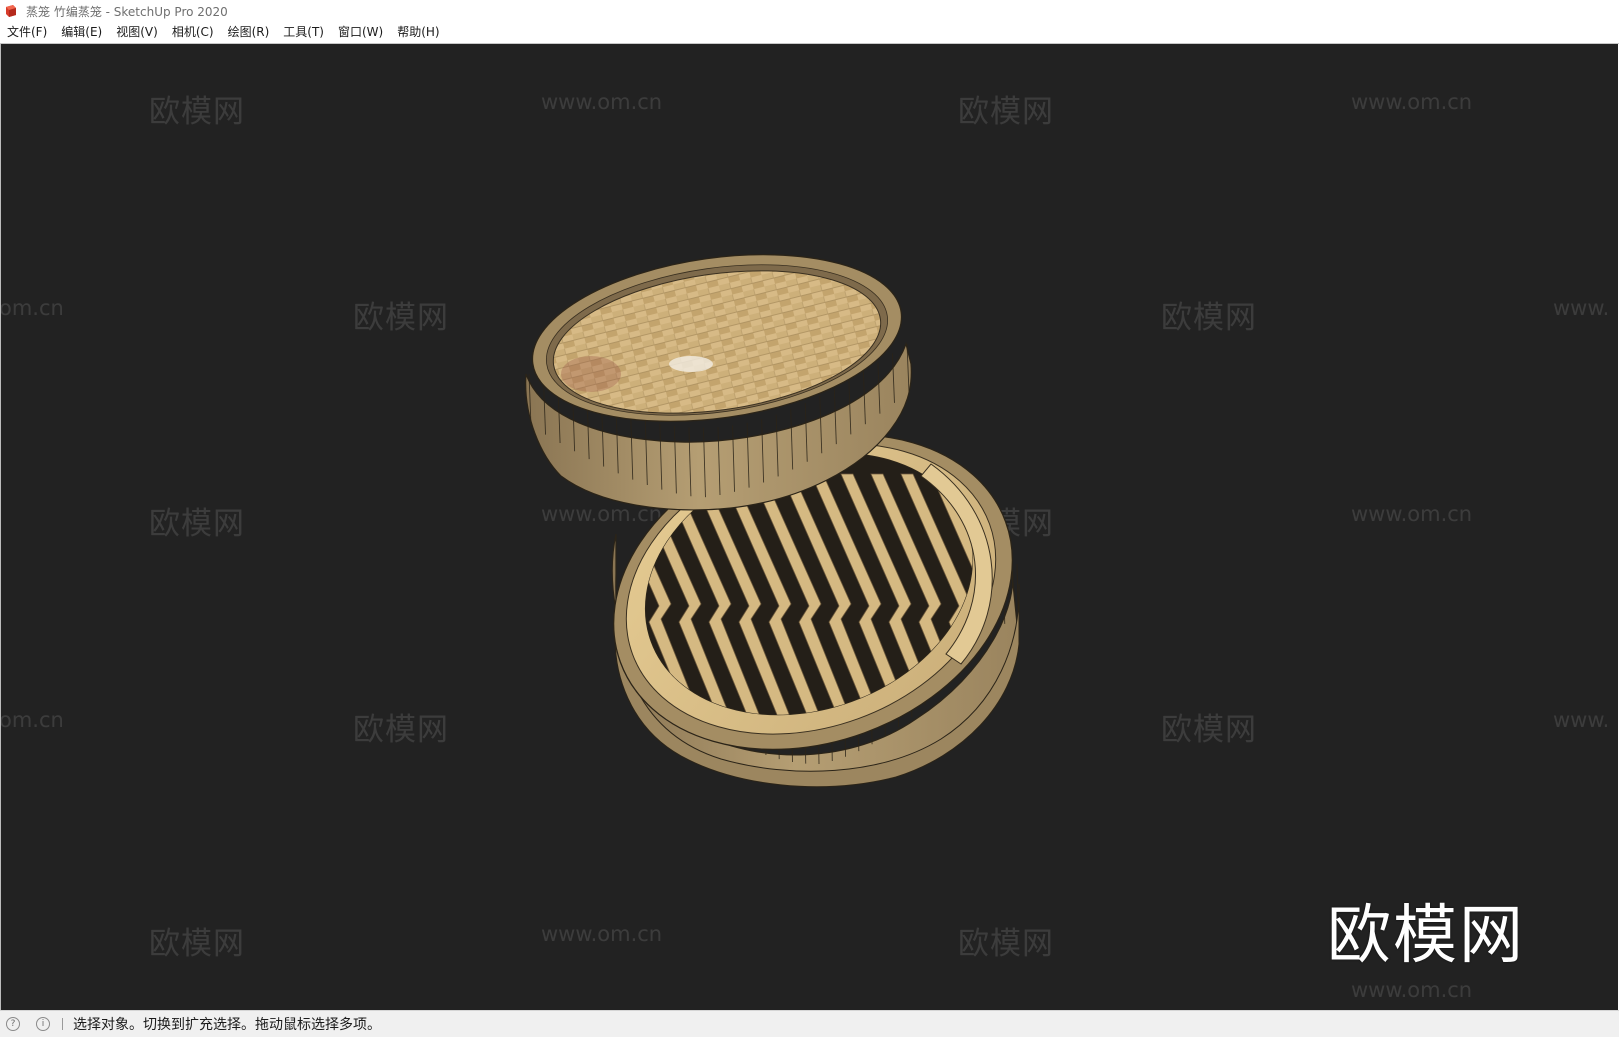  What do you see at coordinates (27, 32) in the screenshot?
I see `menu-file: 文件(F)` at bounding box center [27, 32].